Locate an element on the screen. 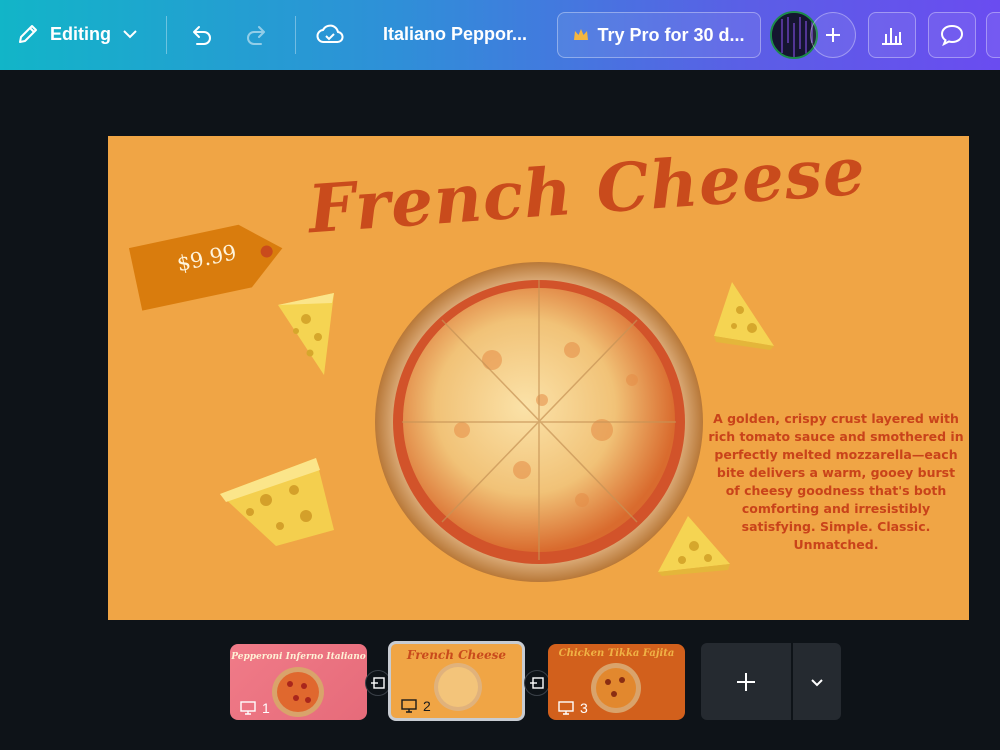 The image size is (1000, 750). page-number: 3 is located at coordinates (573, 708).